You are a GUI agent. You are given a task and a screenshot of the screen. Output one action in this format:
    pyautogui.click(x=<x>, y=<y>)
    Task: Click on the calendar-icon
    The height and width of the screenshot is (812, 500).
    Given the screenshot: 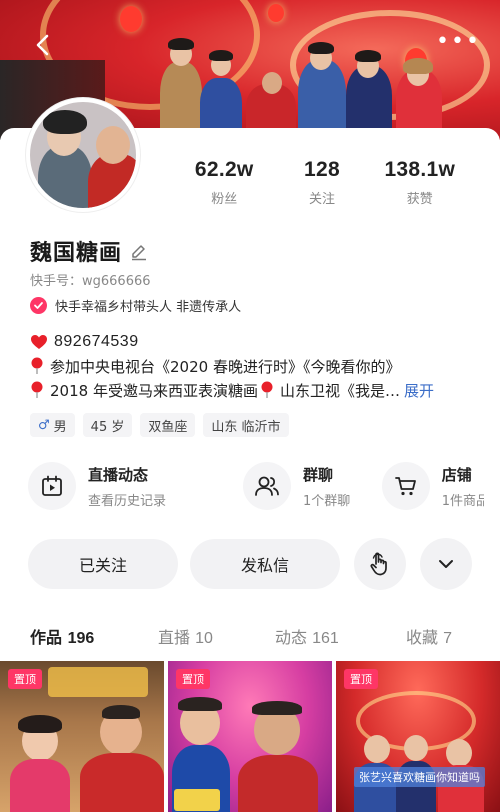 What is the action you would take?
    pyautogui.click(x=52, y=486)
    